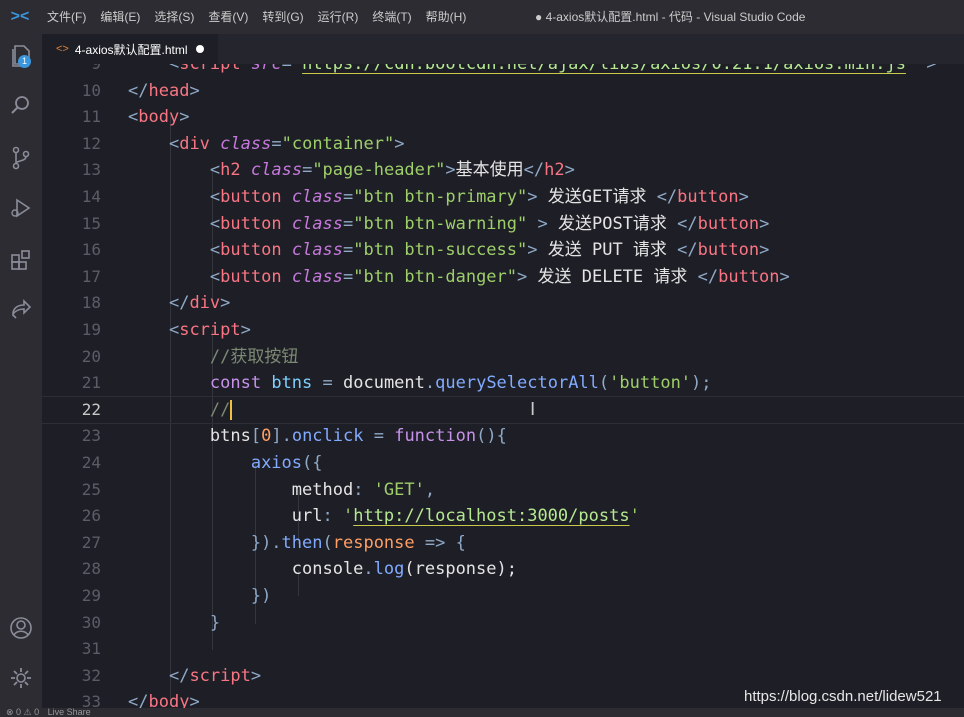  What do you see at coordinates (503, 144) in the screenshot?
I see `code-line: 12 <div class="container">` at bounding box center [503, 144].